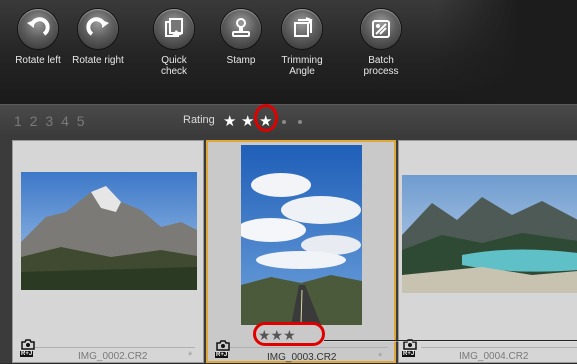 This screenshot has width=577, height=364. Describe the element at coordinates (18, 121) in the screenshot. I see `rating-number-1: 1` at that location.